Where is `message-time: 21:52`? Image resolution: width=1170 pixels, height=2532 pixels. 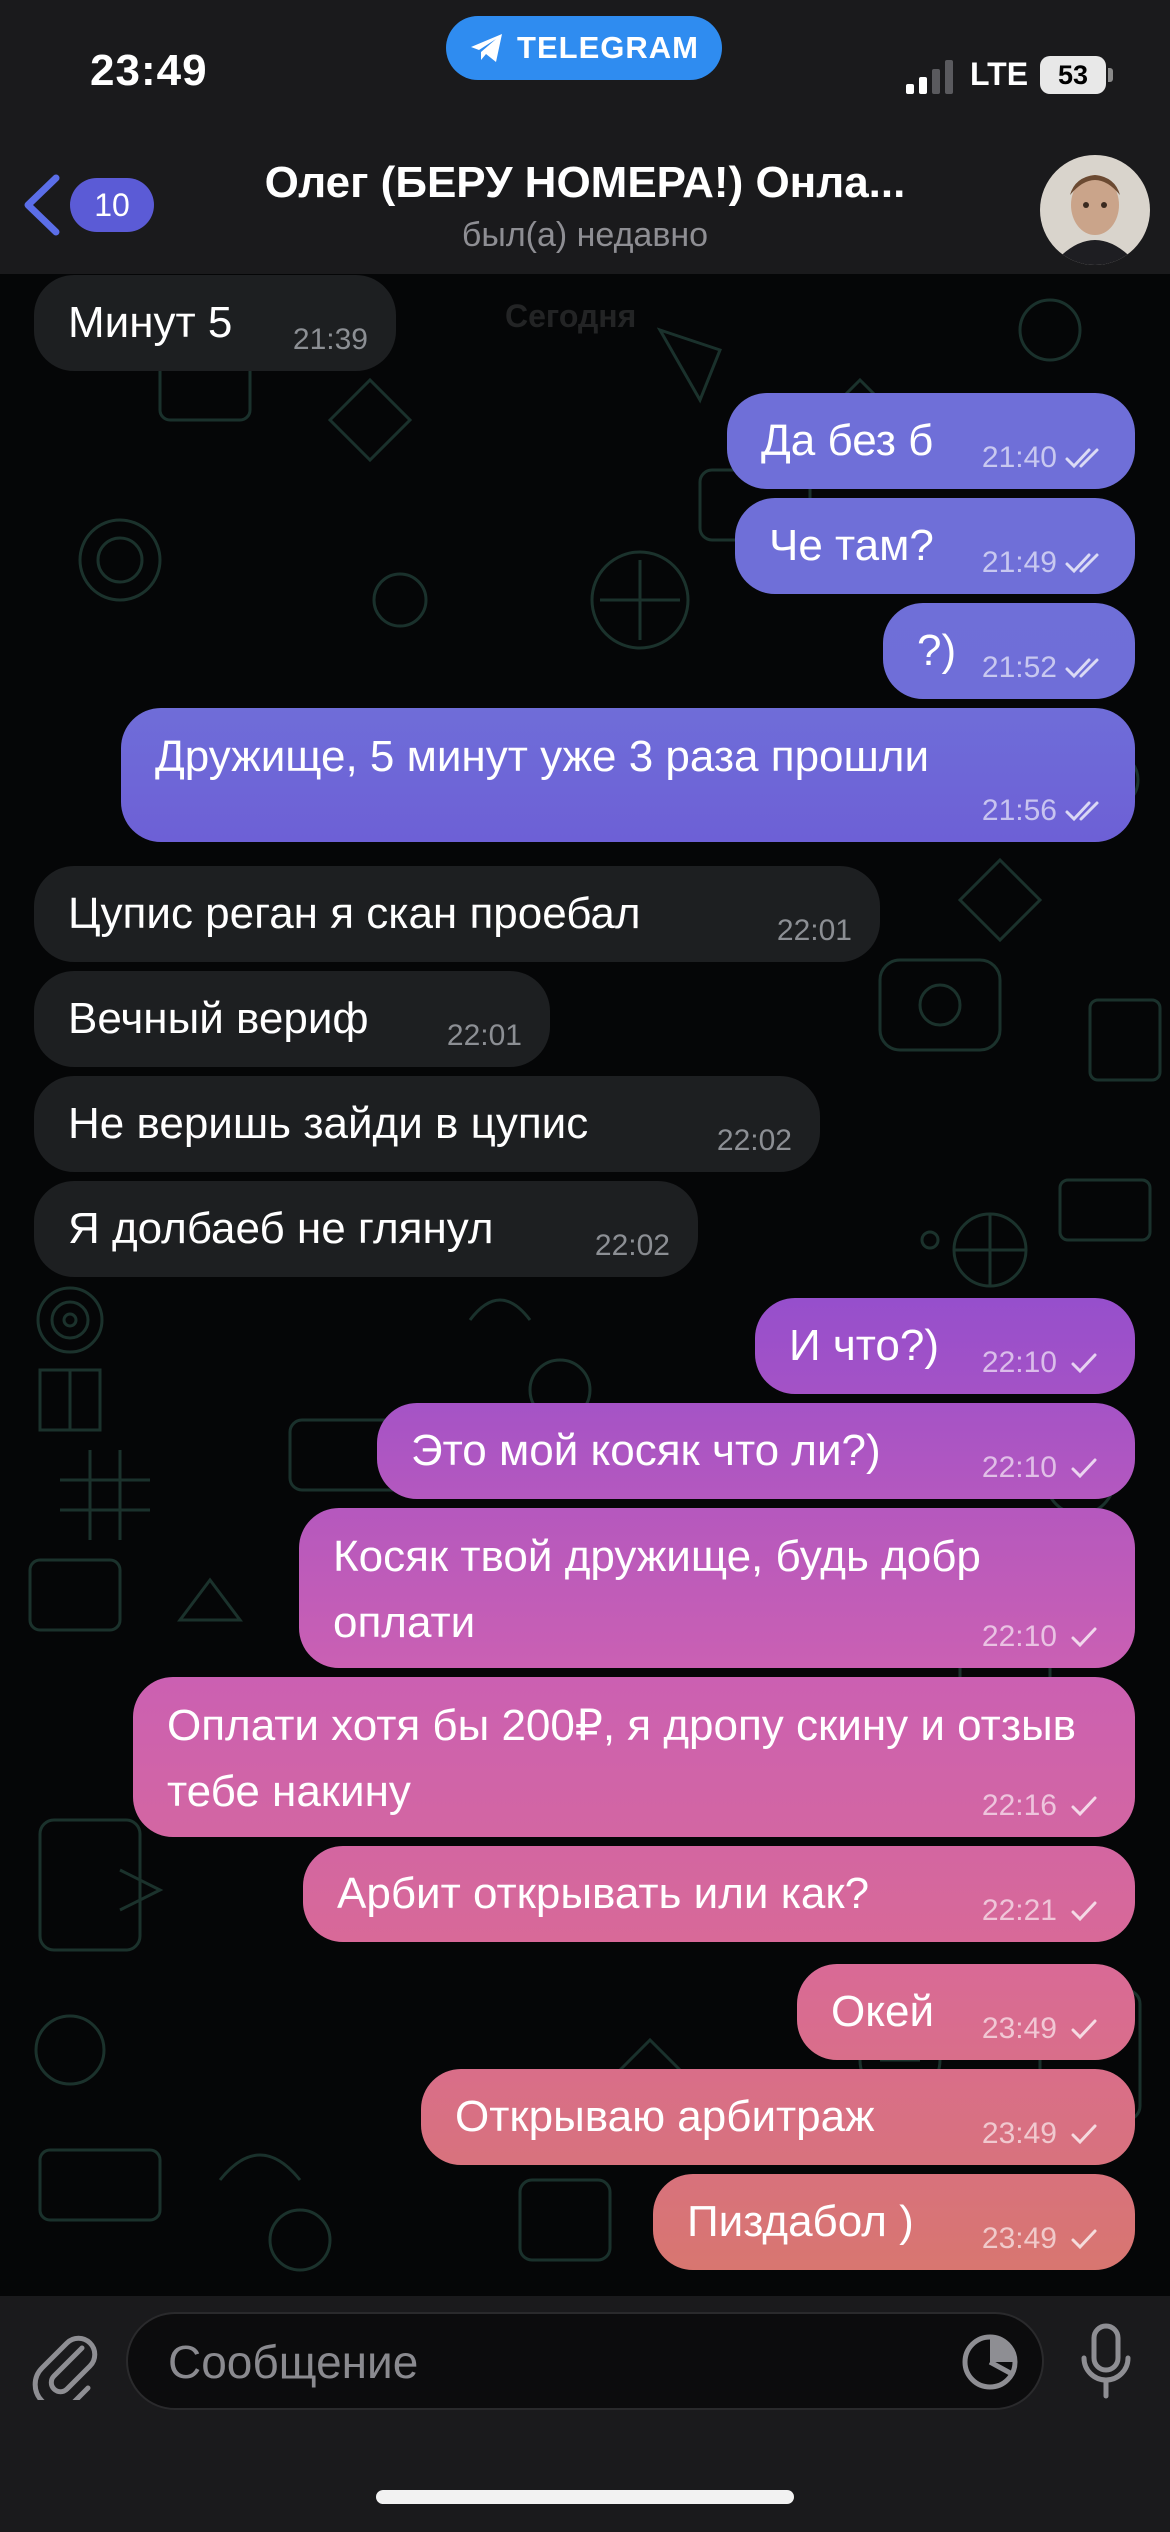
message-time: 21:52 is located at coordinates (1019, 667).